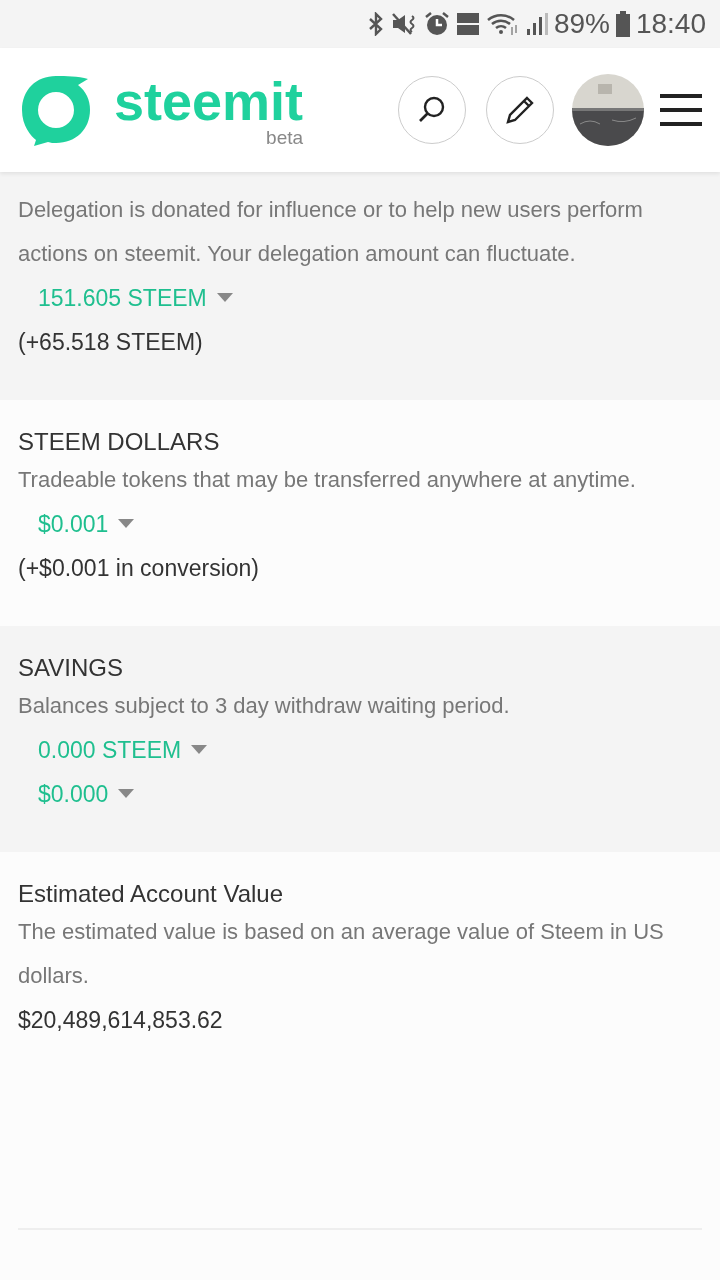 The width and height of the screenshot is (720, 1280). What do you see at coordinates (76, 524) in the screenshot?
I see `amount-dropdown: $0.001` at bounding box center [76, 524].